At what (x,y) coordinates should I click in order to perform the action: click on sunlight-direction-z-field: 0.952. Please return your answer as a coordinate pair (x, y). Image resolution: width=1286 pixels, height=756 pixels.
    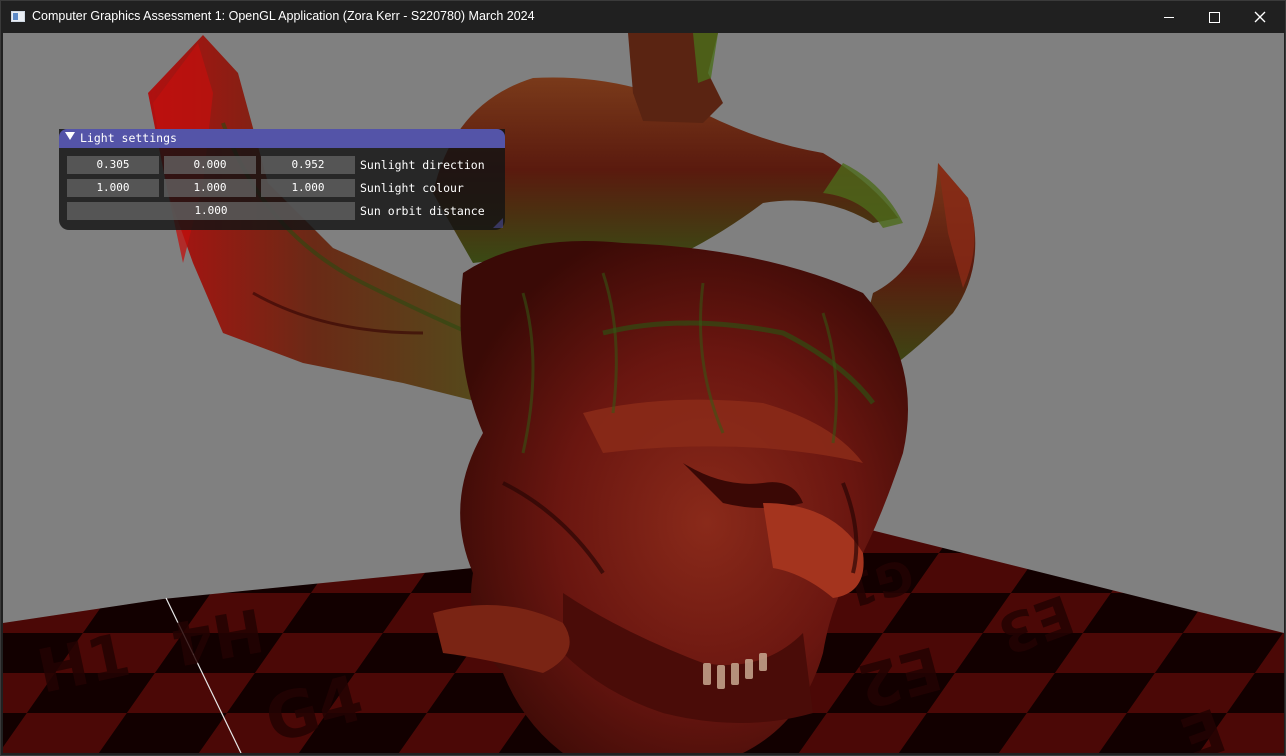
    Looking at the image, I should click on (308, 165).